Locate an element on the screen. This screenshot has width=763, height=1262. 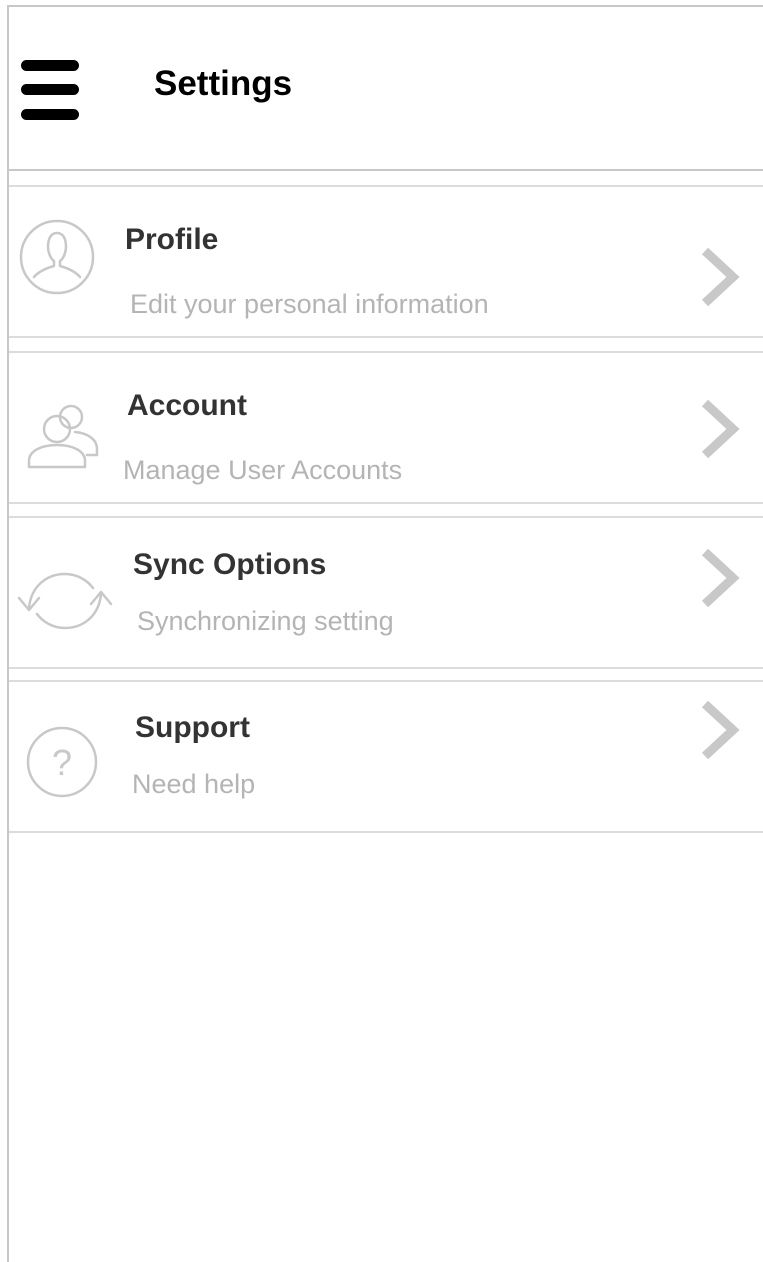
settings-item-subtitle: Edit your personal information is located at coordinates (309, 304).